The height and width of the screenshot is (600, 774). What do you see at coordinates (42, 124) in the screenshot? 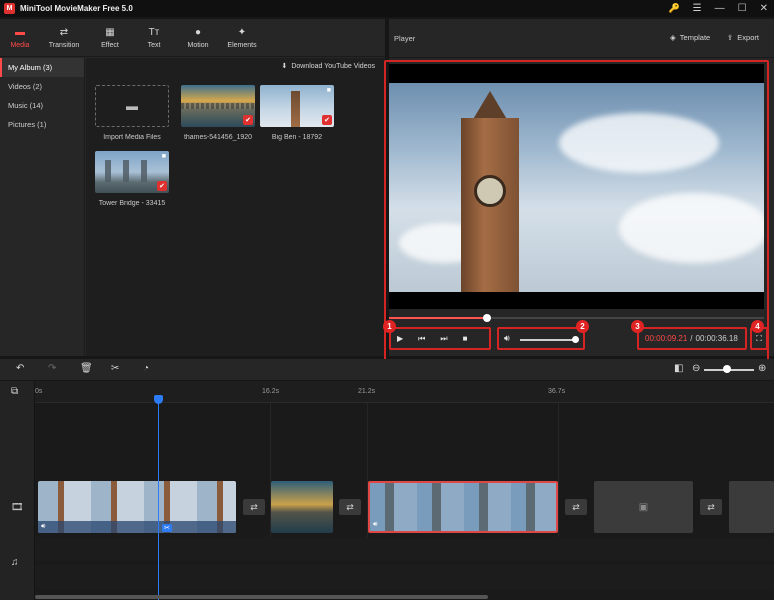
I see `sidebar-item-pictures: Pictures (1)` at bounding box center [42, 124].